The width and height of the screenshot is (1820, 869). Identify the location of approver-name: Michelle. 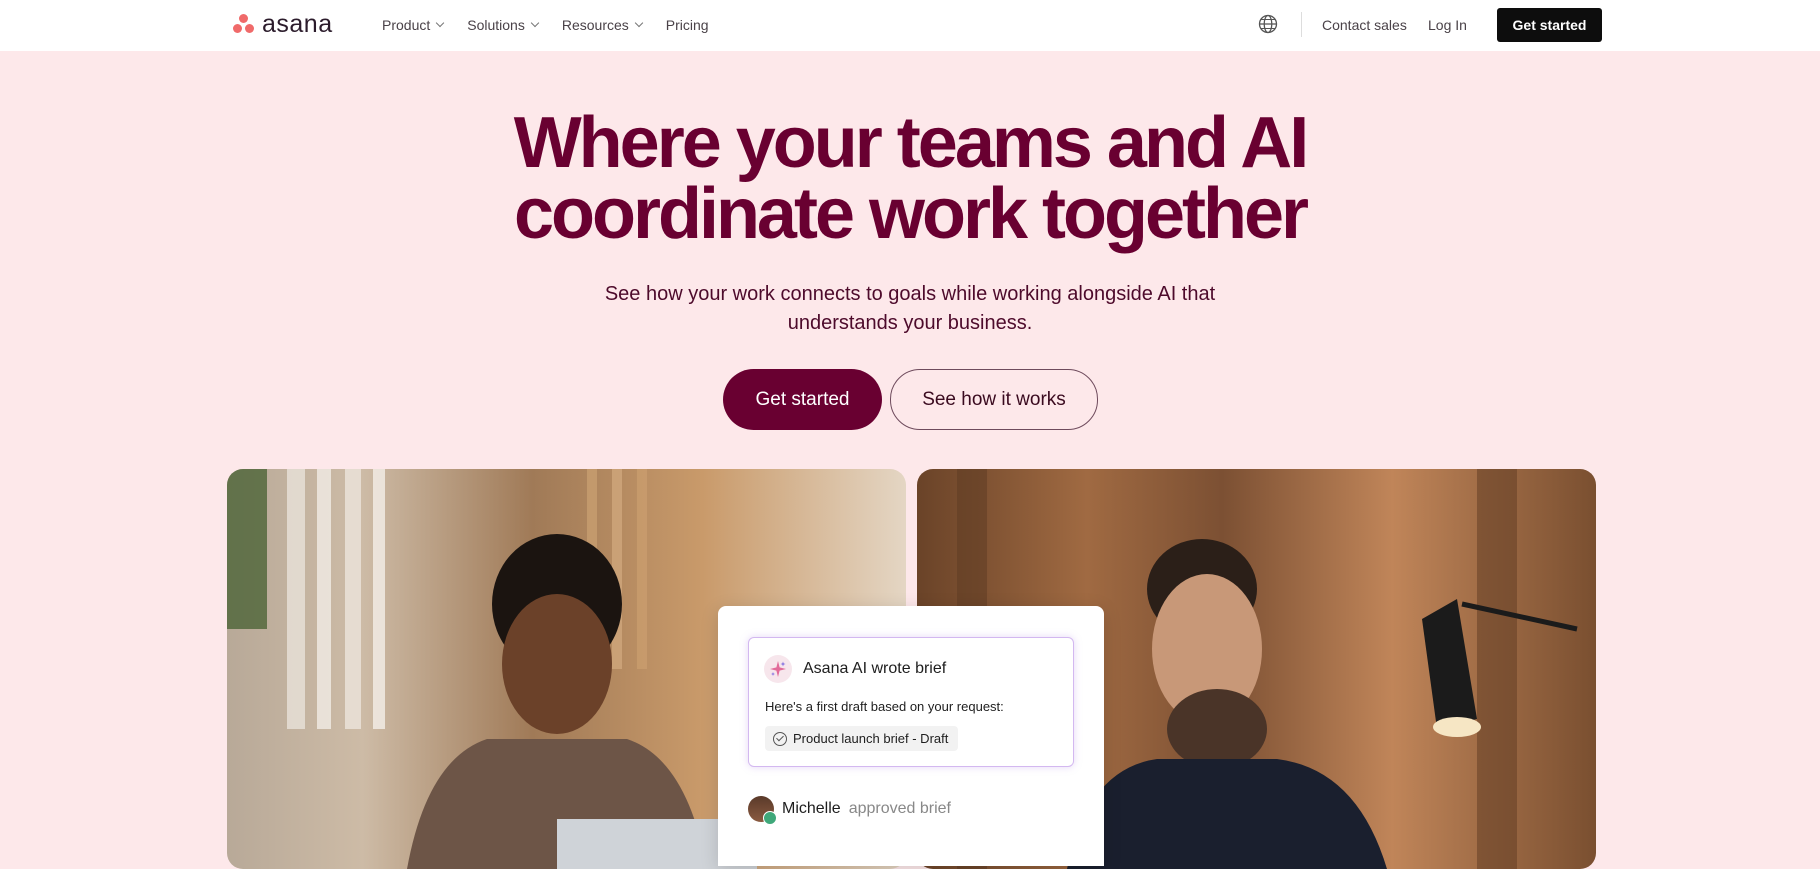
(811, 808).